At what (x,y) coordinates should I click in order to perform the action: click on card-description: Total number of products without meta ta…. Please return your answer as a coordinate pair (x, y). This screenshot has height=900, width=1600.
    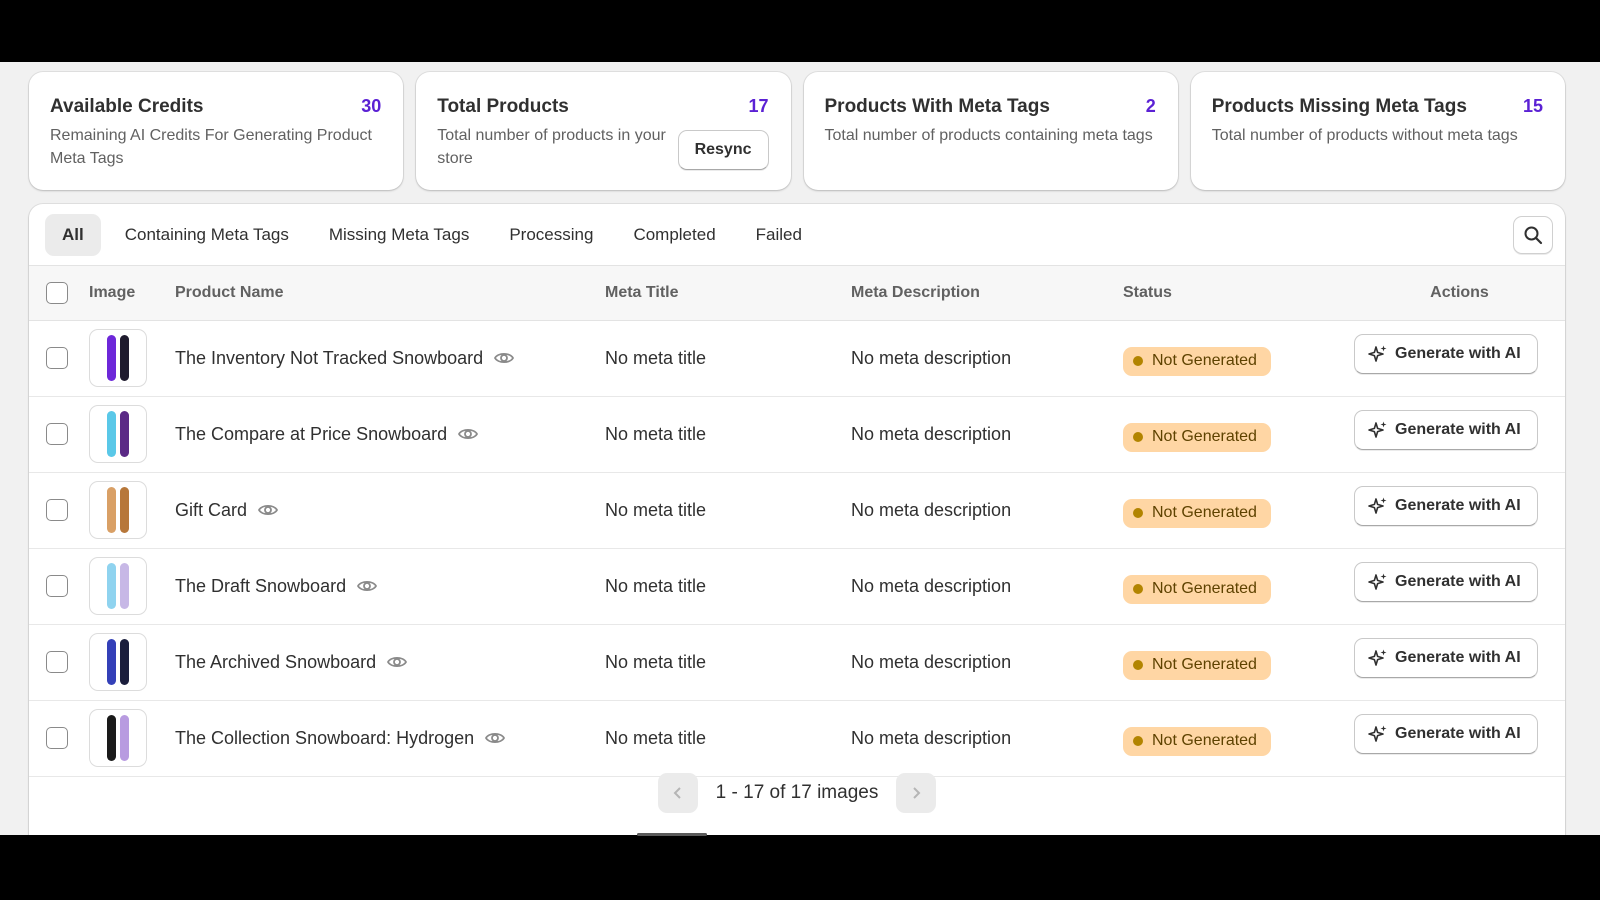
    Looking at the image, I should click on (1364, 135).